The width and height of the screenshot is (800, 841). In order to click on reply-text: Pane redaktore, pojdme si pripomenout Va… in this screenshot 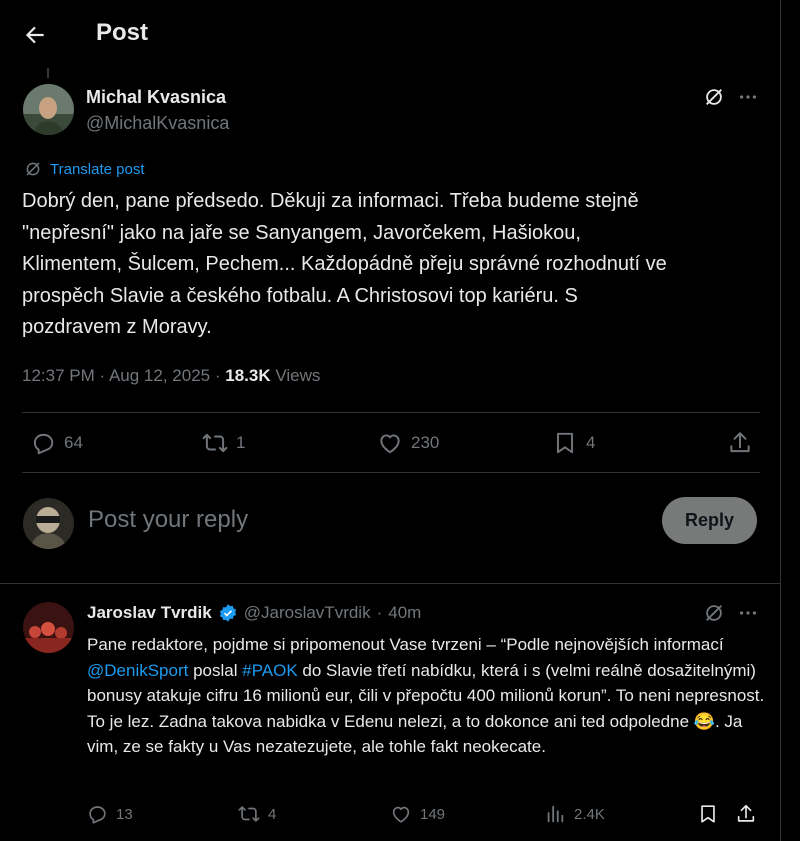, I will do `click(426, 695)`.